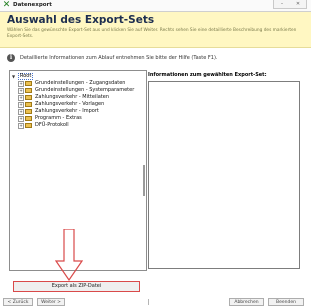  I want to click on collapse-icon: ▼, so click(13, 76).